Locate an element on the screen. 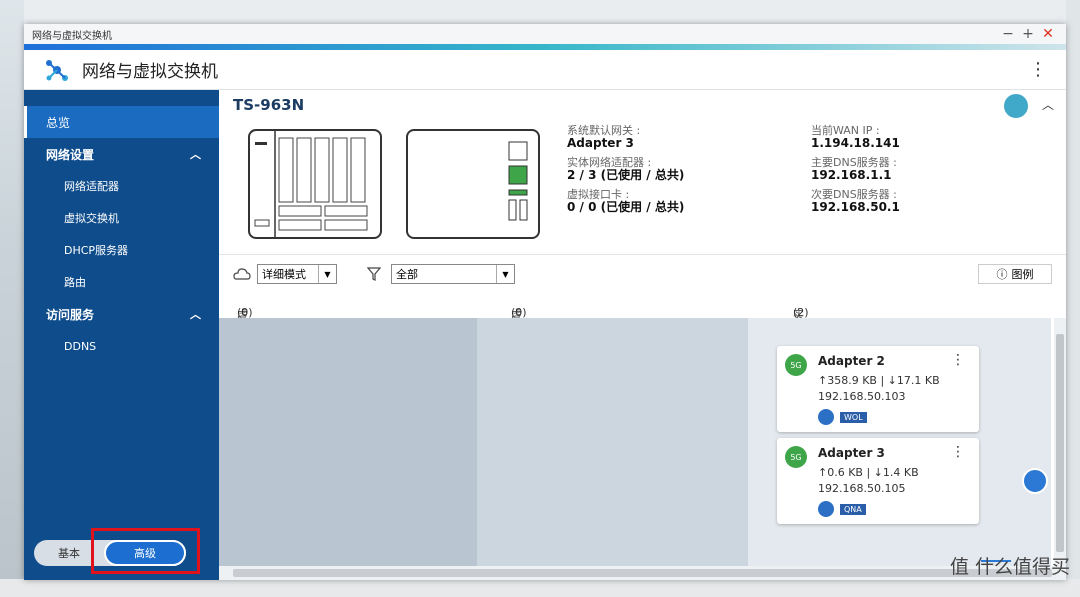 The width and height of the screenshot is (1080, 597). primary-dns-value: 192.168.1.1 is located at coordinates (851, 175).